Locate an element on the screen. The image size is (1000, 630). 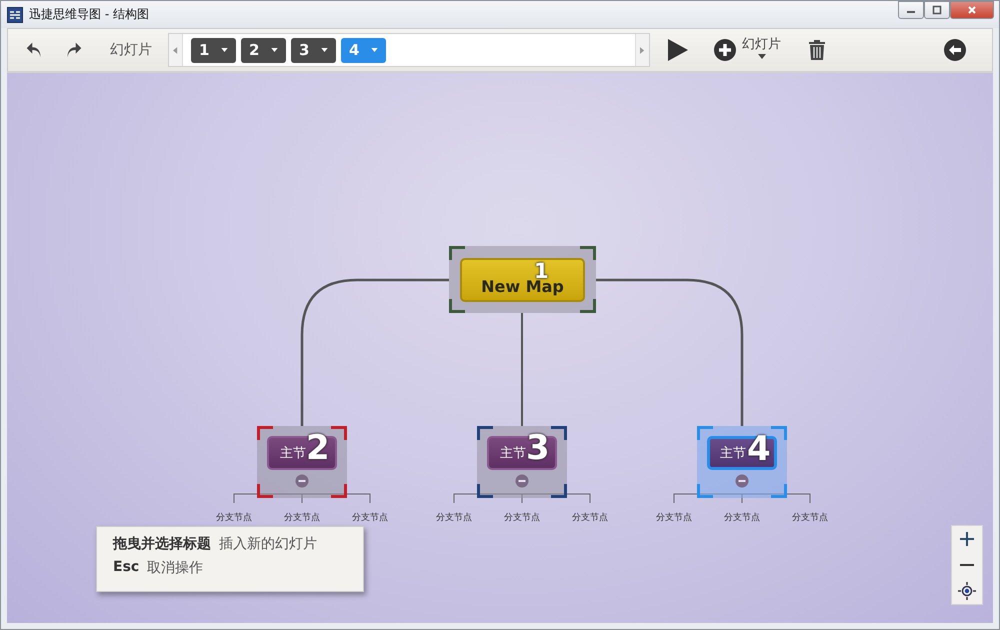
root-topic: New Map 1 is located at coordinates (522, 280).